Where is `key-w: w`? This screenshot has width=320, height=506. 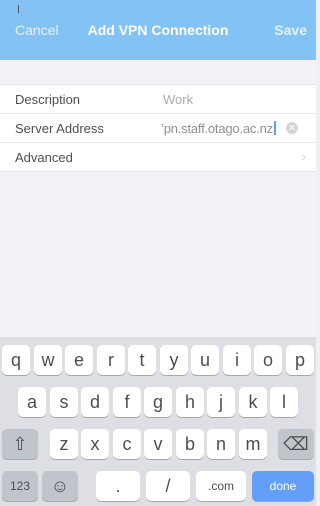
key-w: w is located at coordinates (48, 360).